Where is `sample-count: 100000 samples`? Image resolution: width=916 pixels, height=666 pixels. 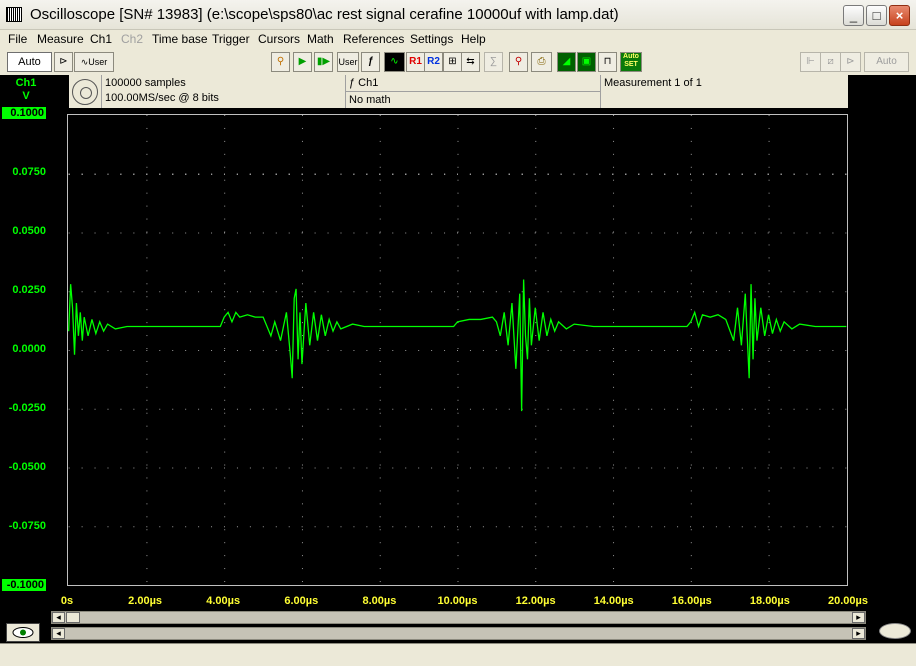 sample-count: 100000 samples is located at coordinates (145, 83).